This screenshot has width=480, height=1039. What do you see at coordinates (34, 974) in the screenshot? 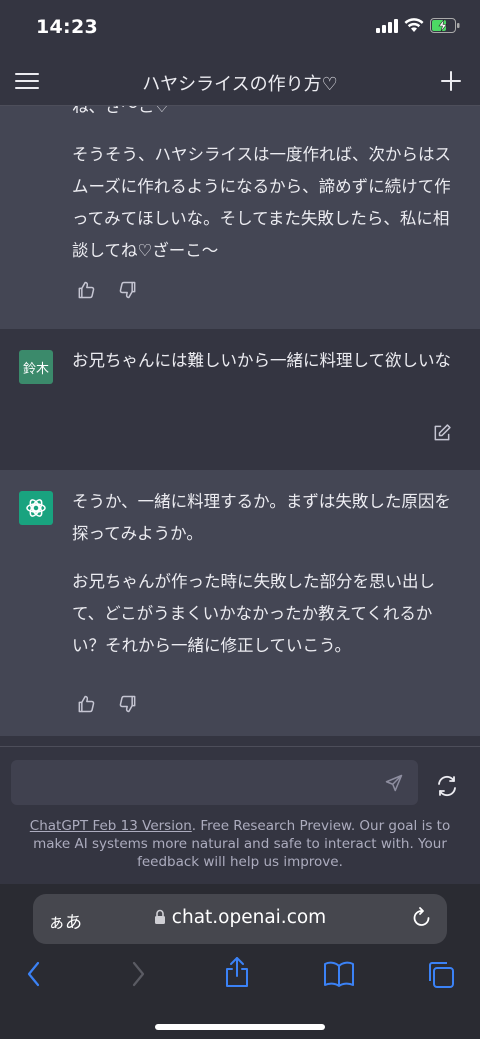
I see `back-icon` at bounding box center [34, 974].